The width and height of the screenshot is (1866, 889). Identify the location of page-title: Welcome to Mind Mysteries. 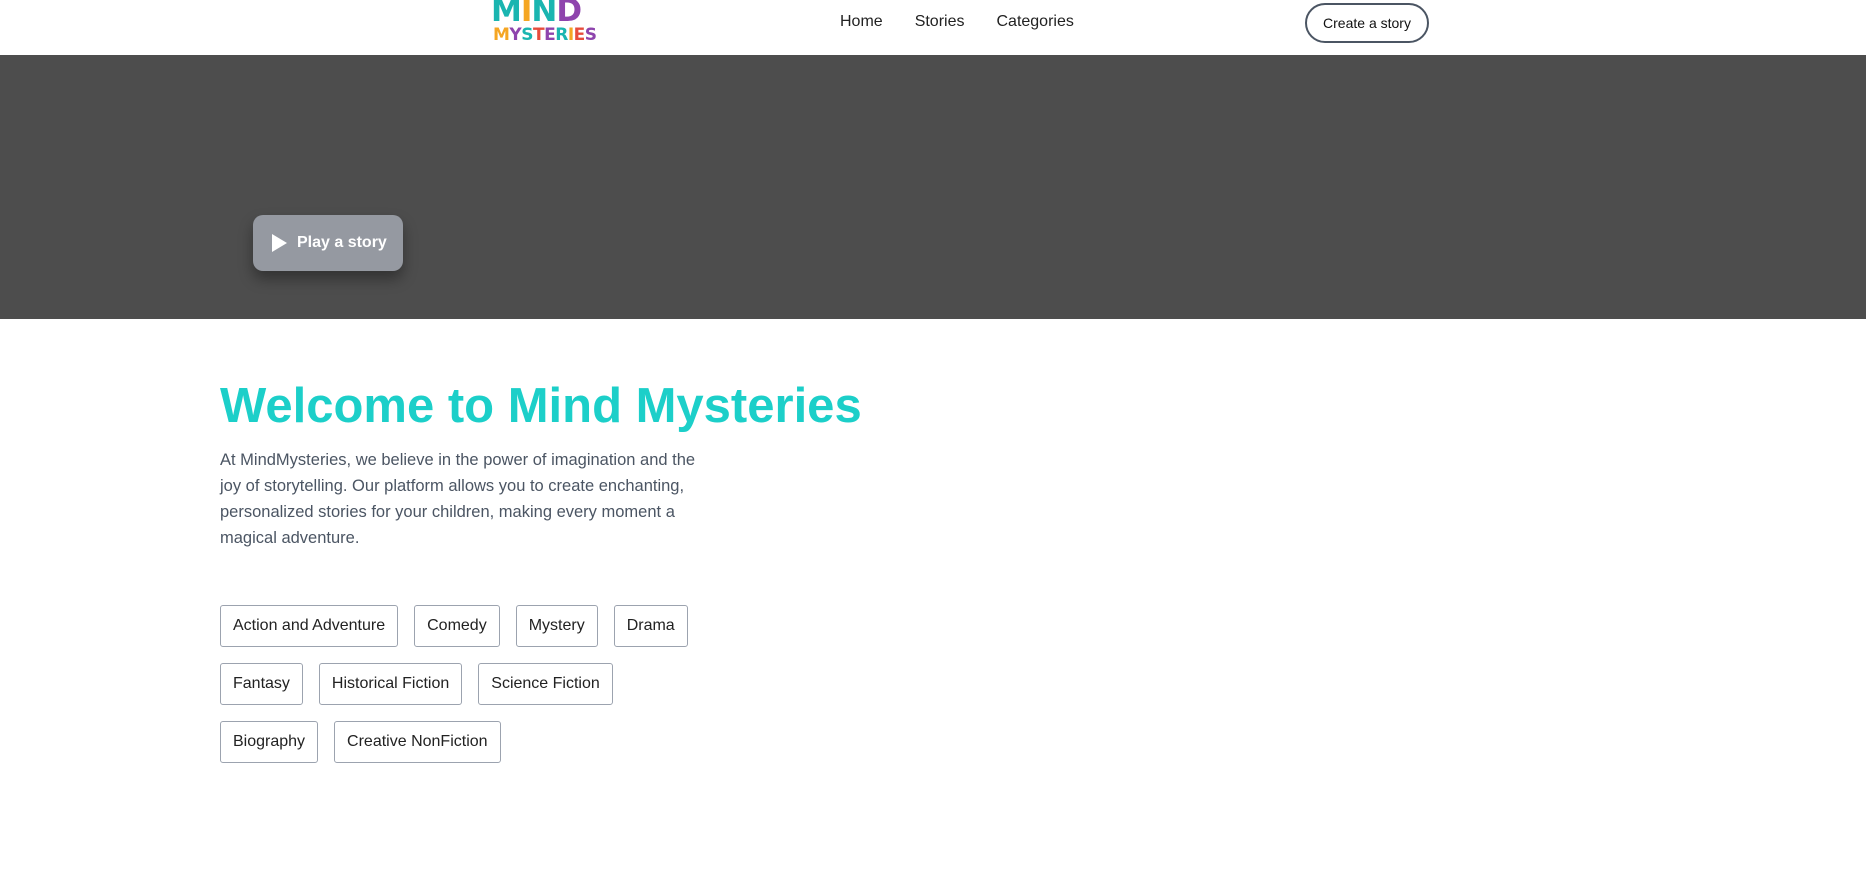
(541, 406).